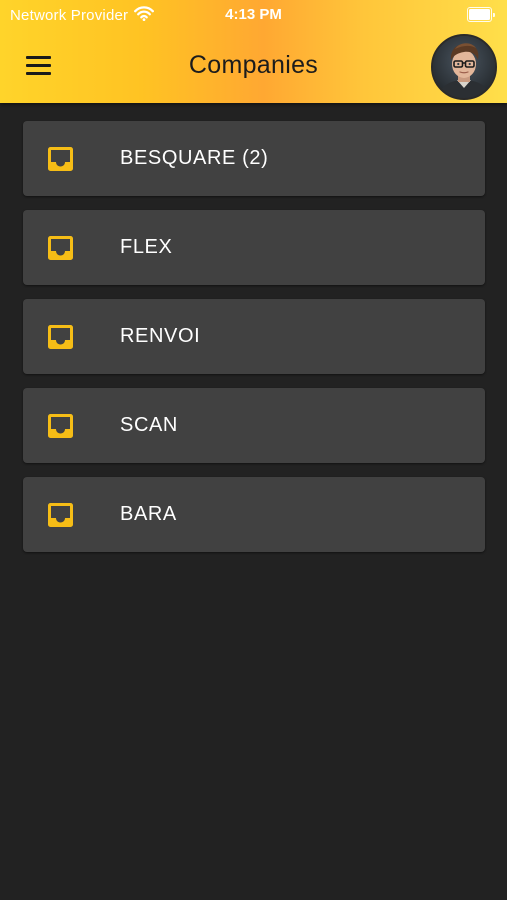 This screenshot has height=900, width=507. Describe the element at coordinates (148, 514) in the screenshot. I see `company-label: BARA` at that location.